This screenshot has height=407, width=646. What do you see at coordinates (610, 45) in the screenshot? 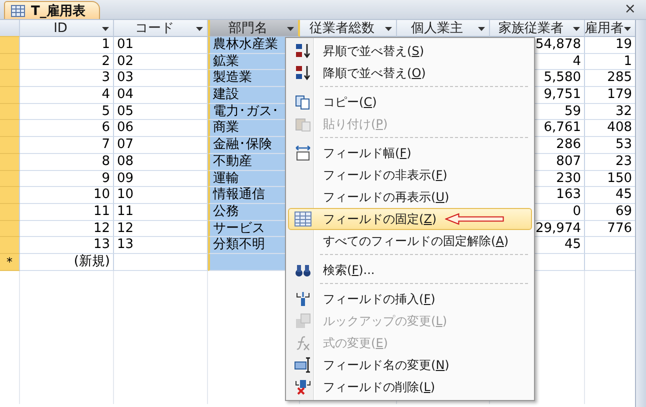
I see `table-cell: 19` at bounding box center [610, 45].